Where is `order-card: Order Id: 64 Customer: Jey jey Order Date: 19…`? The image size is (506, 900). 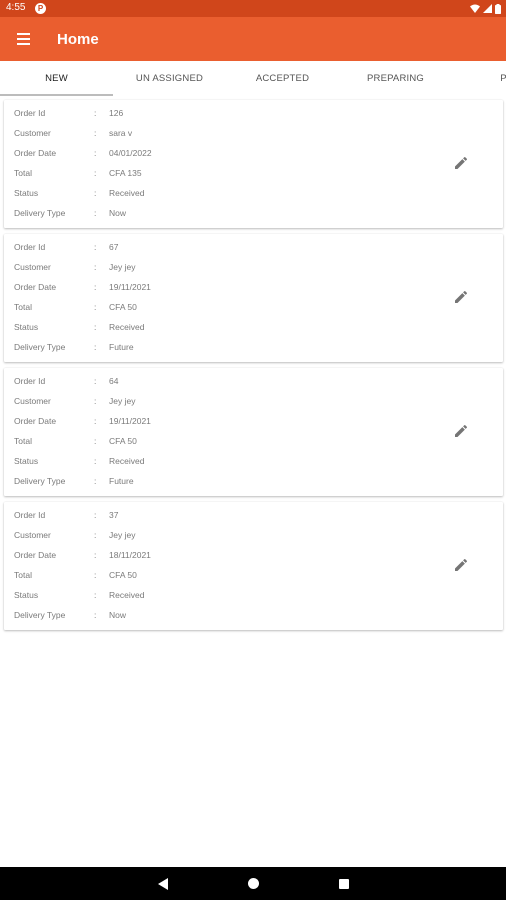
order-card: Order Id: 64 Customer: Jey jey Order Date: 19… is located at coordinates (253, 432).